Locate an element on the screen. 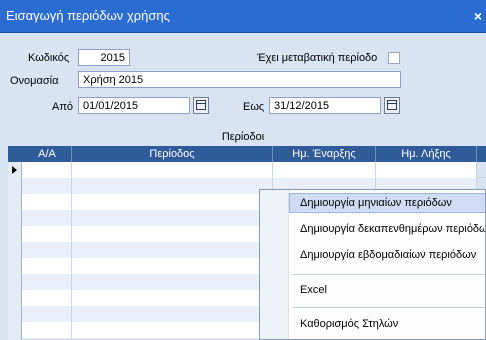 The height and width of the screenshot is (340, 486). menu-item-create-weekly-periods: Δημιουργία εβδομαδιαίων περιόδων is located at coordinates (388, 255).